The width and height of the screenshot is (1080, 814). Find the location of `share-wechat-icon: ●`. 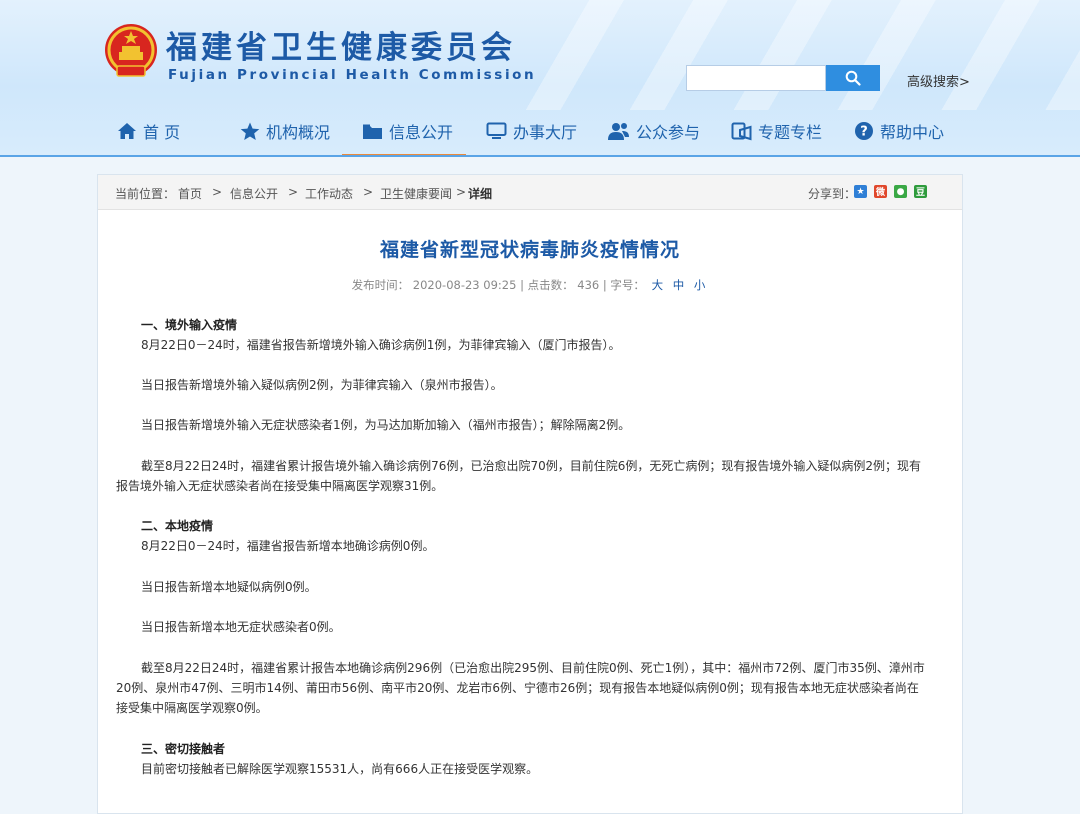

share-wechat-icon: ● is located at coordinates (900, 191).